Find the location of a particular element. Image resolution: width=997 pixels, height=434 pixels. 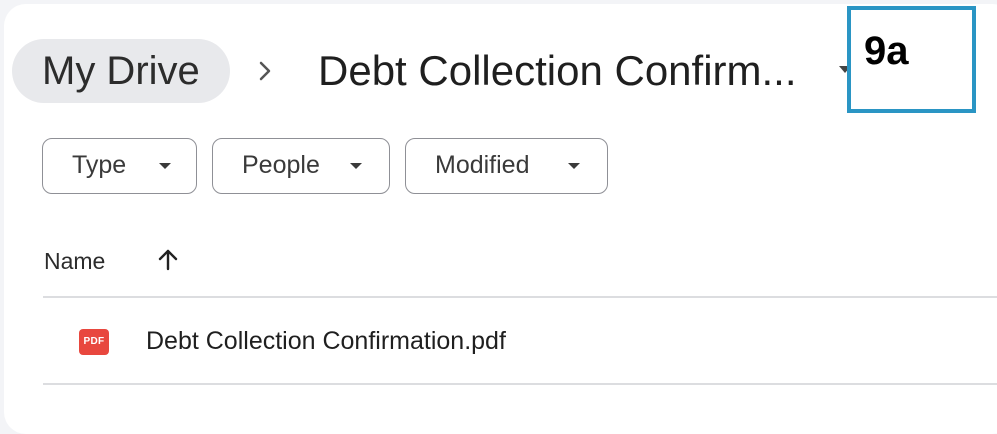

filter-people-chip: People is located at coordinates (301, 166).